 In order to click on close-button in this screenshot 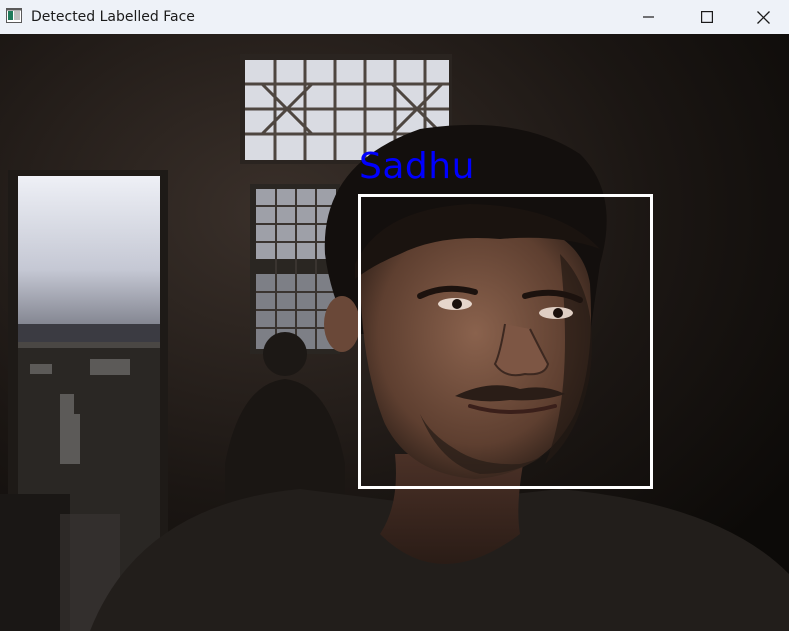, I will do `click(763, 17)`.